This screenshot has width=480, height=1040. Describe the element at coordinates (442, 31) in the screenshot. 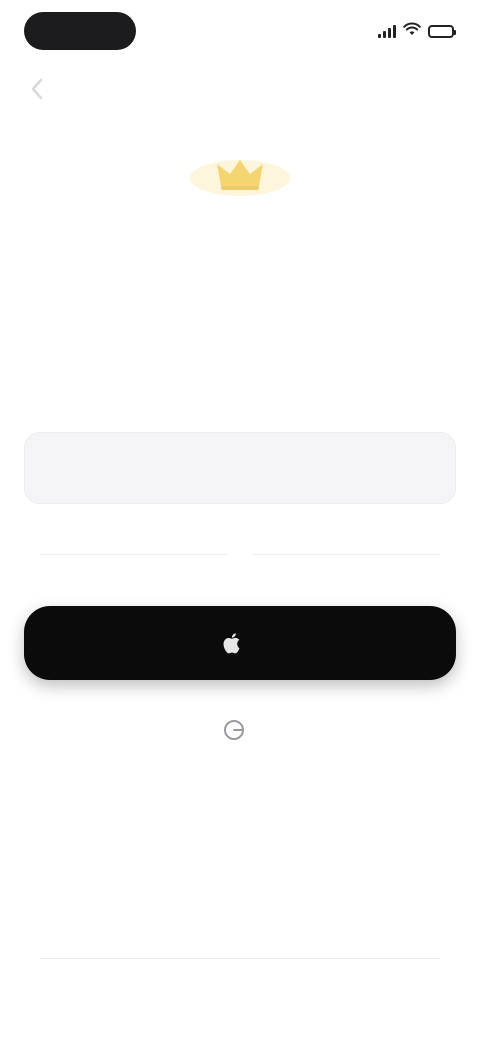

I see `battery-icon` at that location.